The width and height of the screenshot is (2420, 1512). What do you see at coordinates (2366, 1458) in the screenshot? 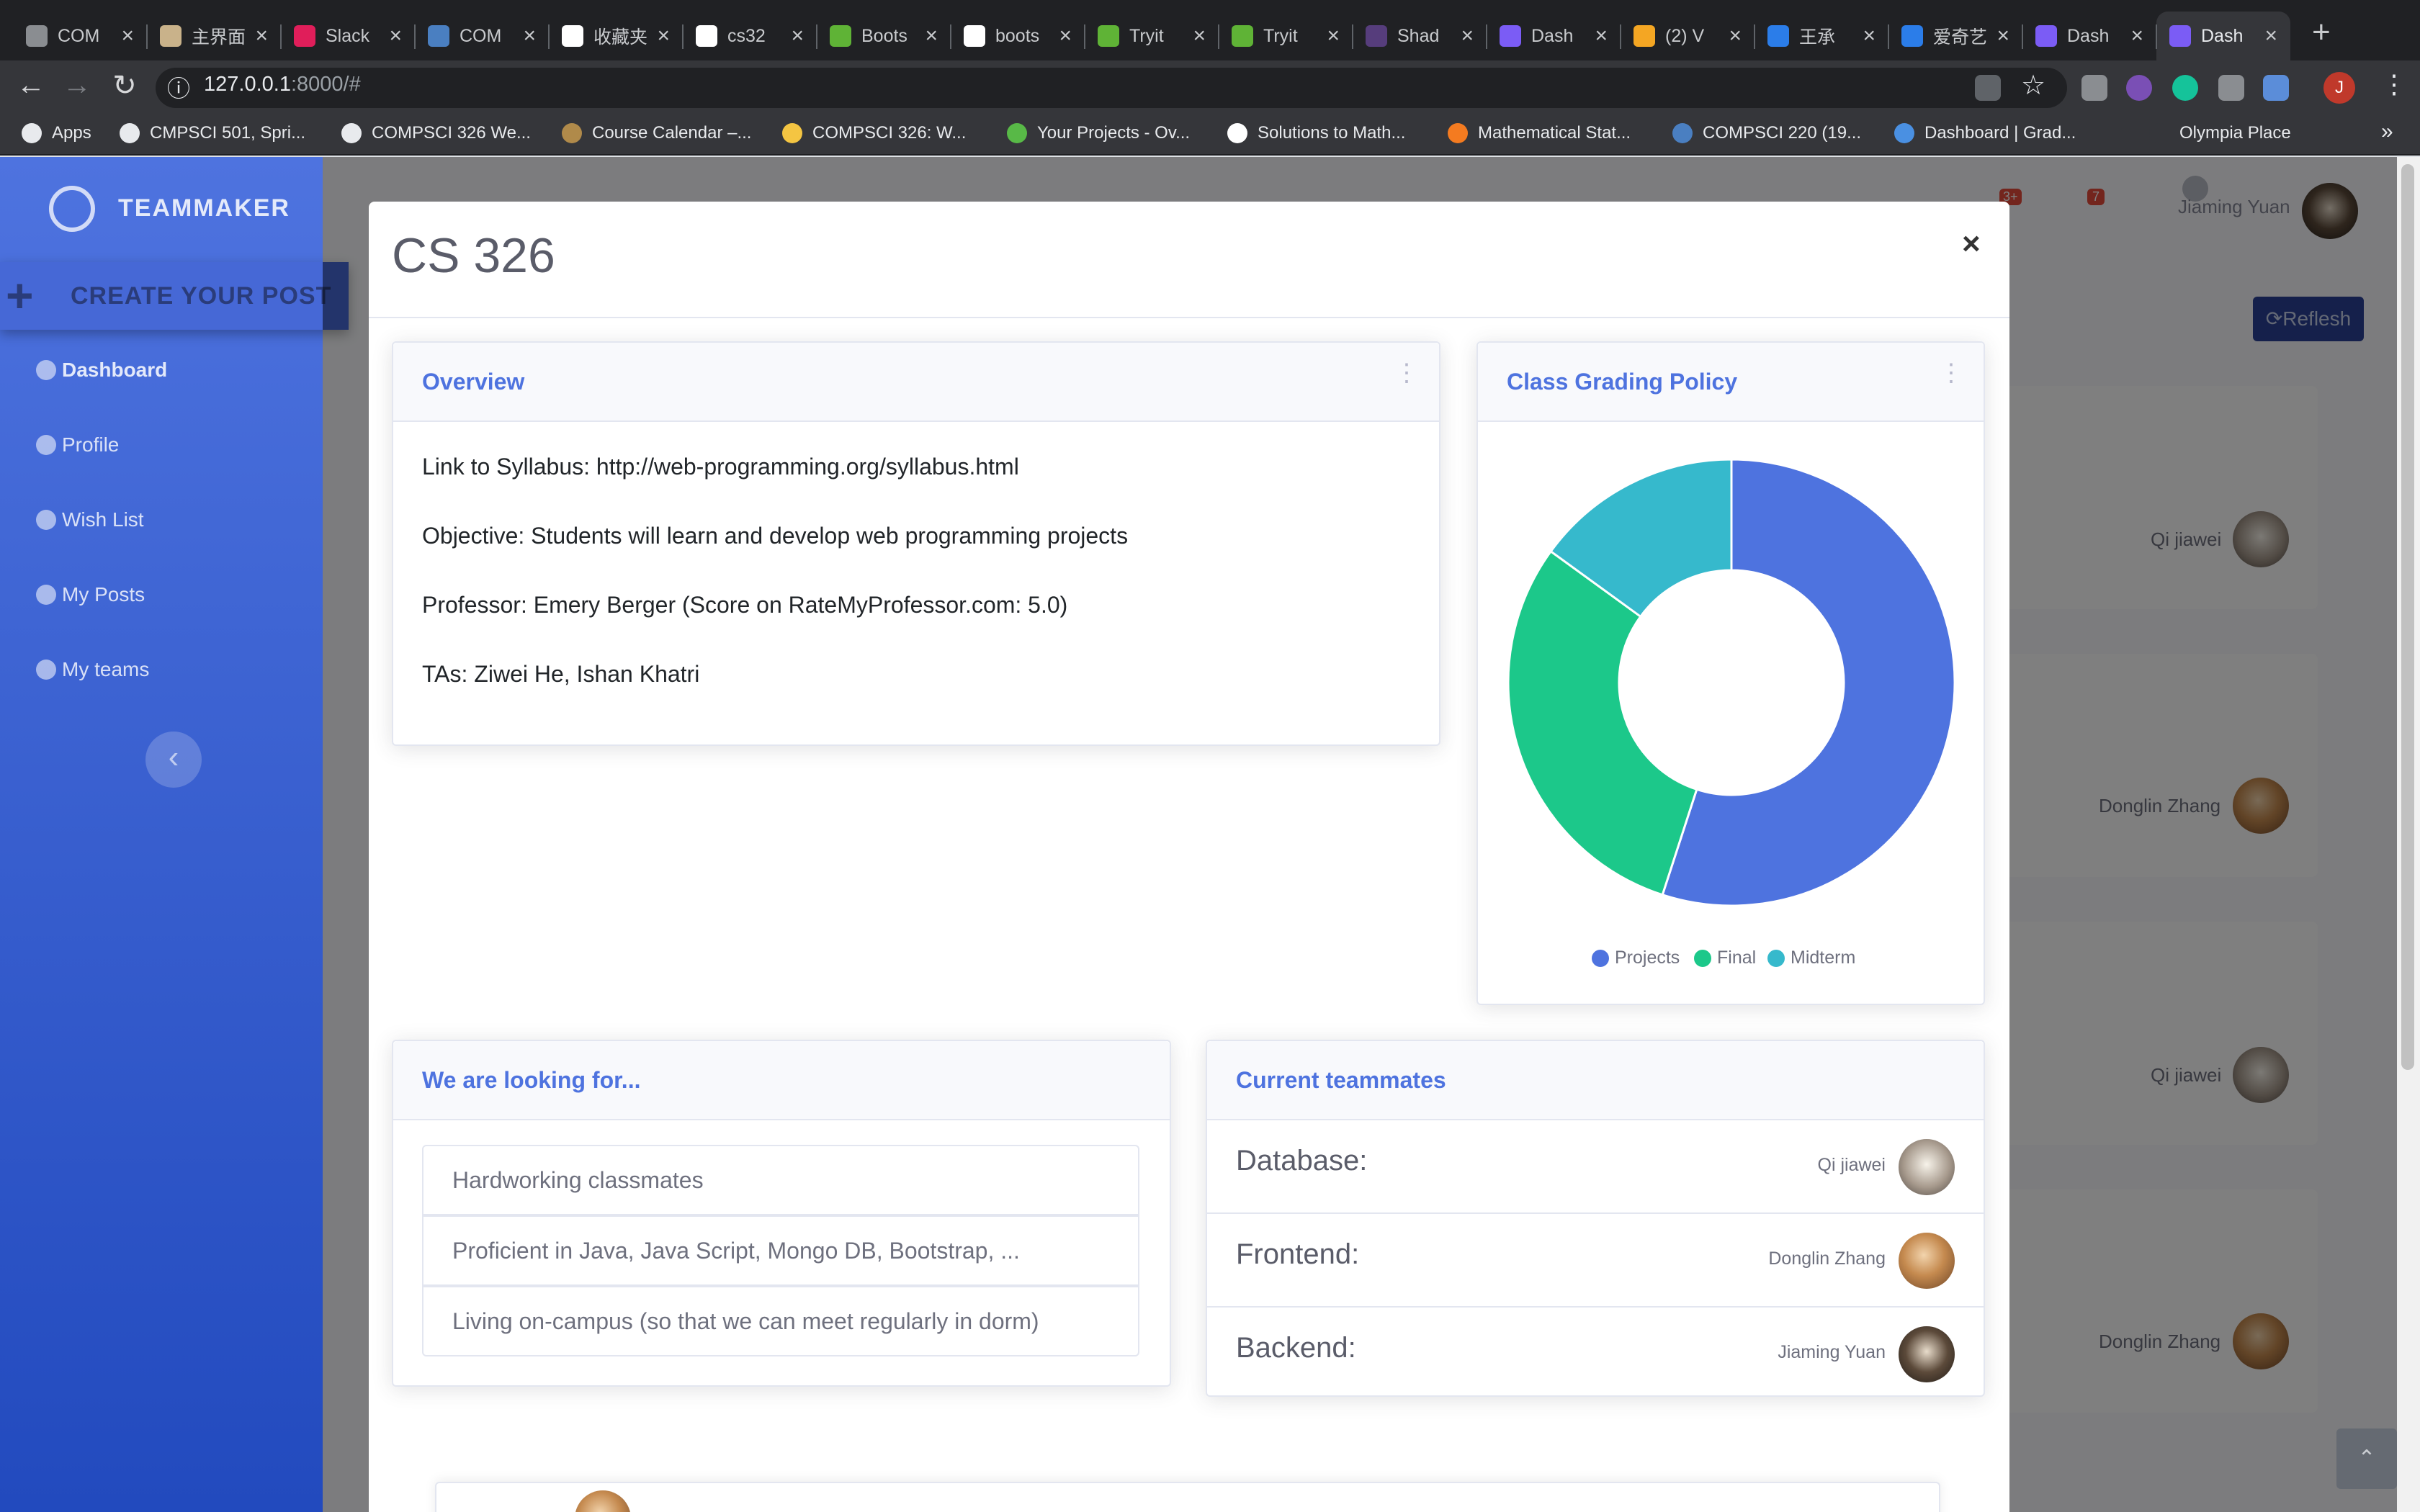
I see `scroll-to-top-button: ⌃` at bounding box center [2366, 1458].